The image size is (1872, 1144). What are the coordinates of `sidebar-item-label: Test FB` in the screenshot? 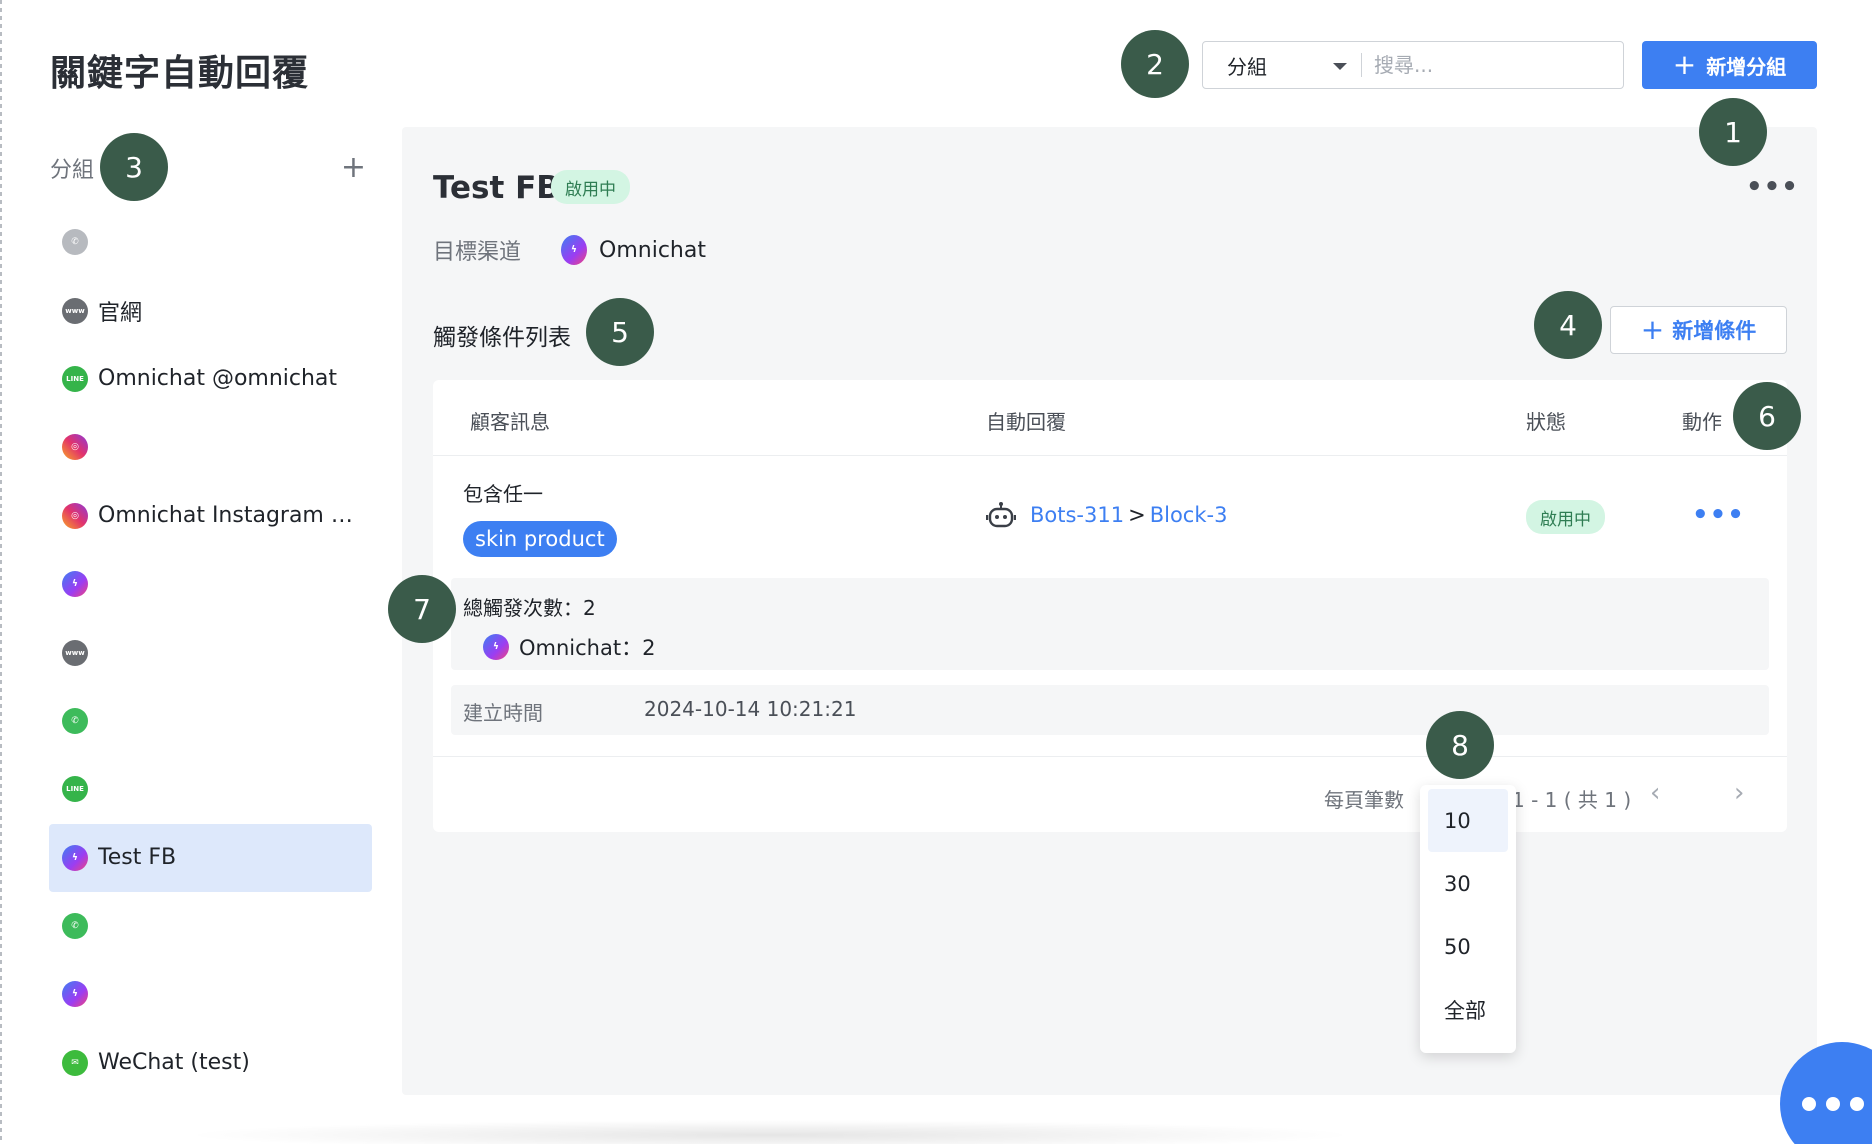 It's located at (137, 858).